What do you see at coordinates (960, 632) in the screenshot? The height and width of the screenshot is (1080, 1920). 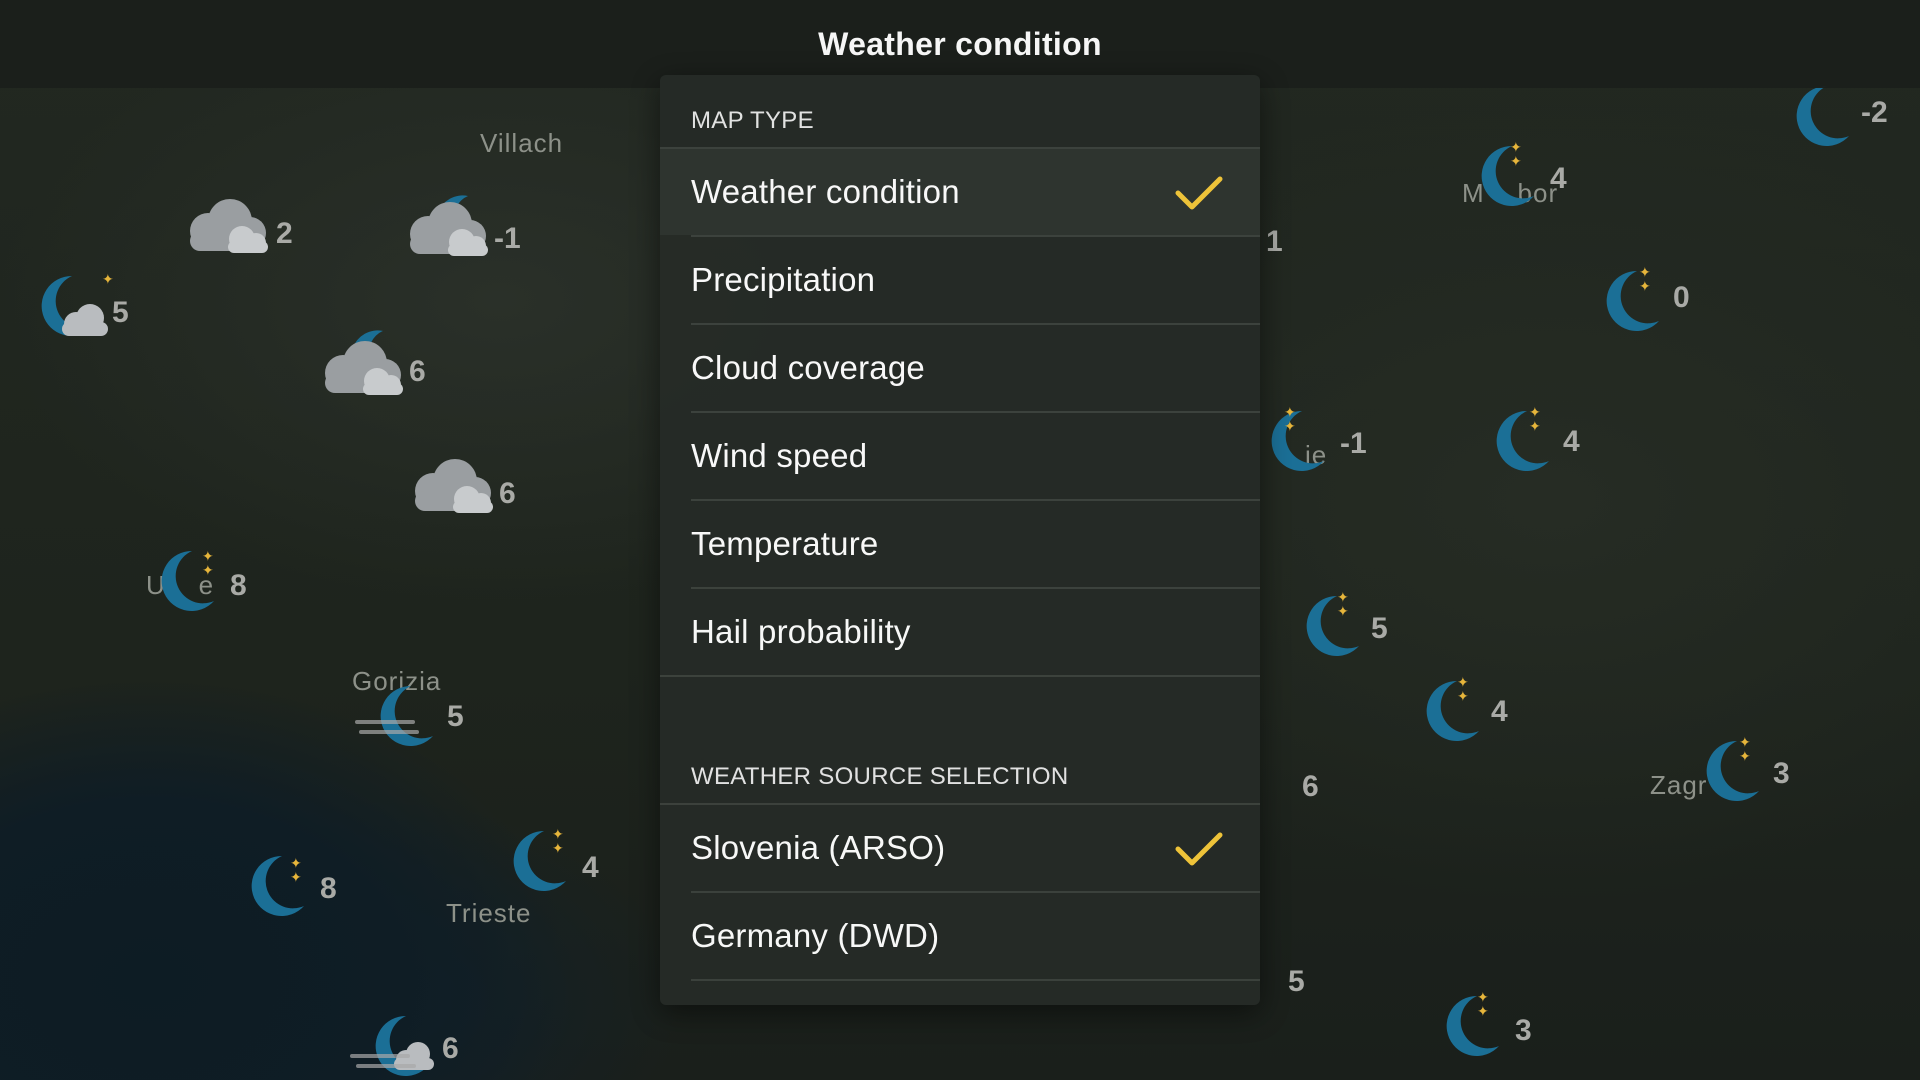 I see `menu-item-hail-probability: Hail probability` at bounding box center [960, 632].